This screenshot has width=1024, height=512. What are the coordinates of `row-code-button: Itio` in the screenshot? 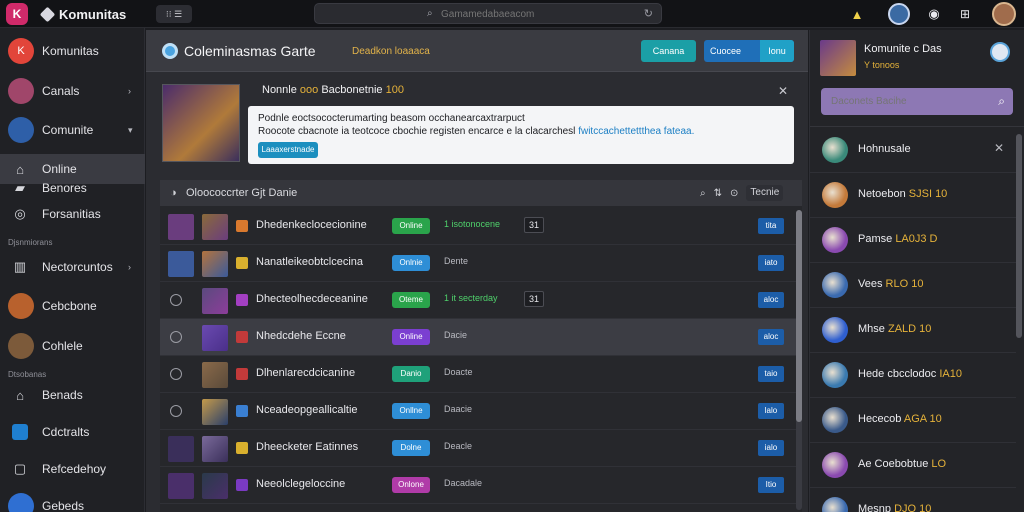 It's located at (771, 485).